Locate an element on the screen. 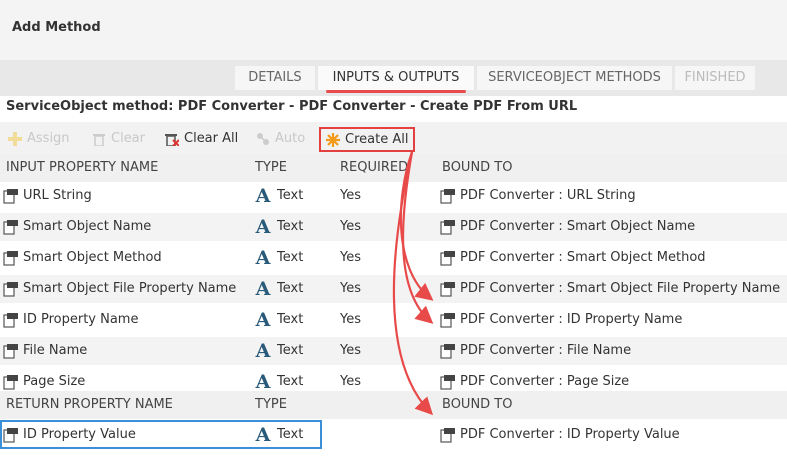 The width and height of the screenshot is (787, 473). input-name-cell: Smart Object File Property Name is located at coordinates (119, 289).